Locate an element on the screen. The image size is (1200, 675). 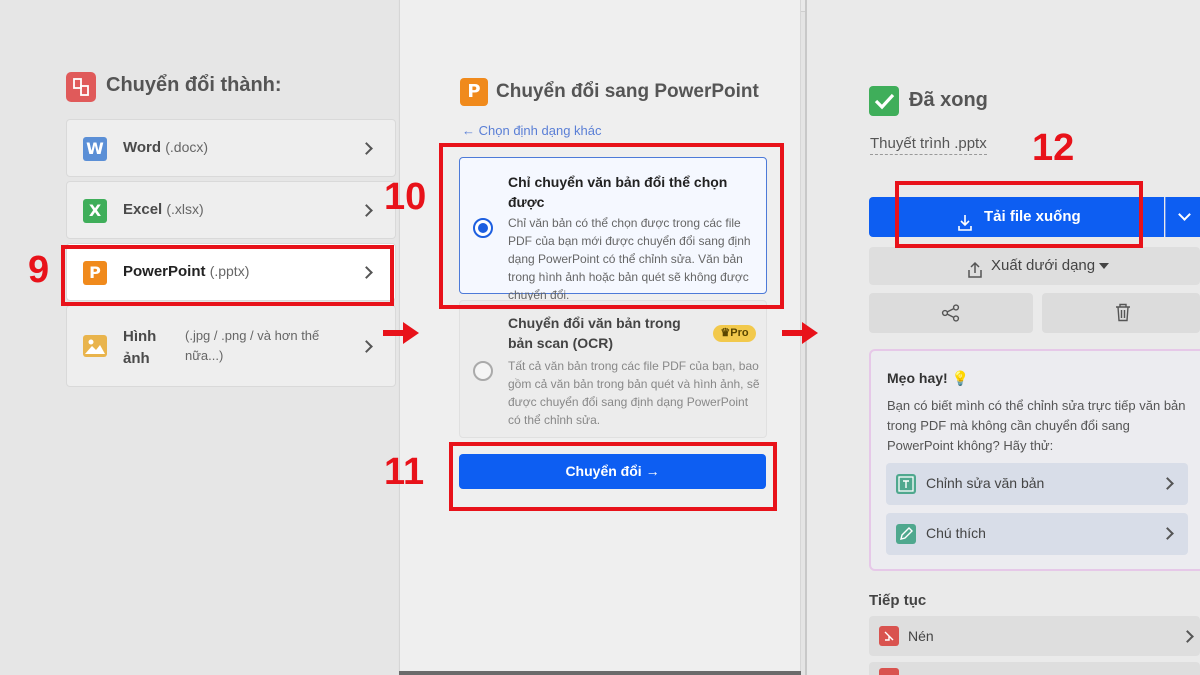
middle-panel-title: Chuyển đổi sang PowerPoint is located at coordinates (627, 91).